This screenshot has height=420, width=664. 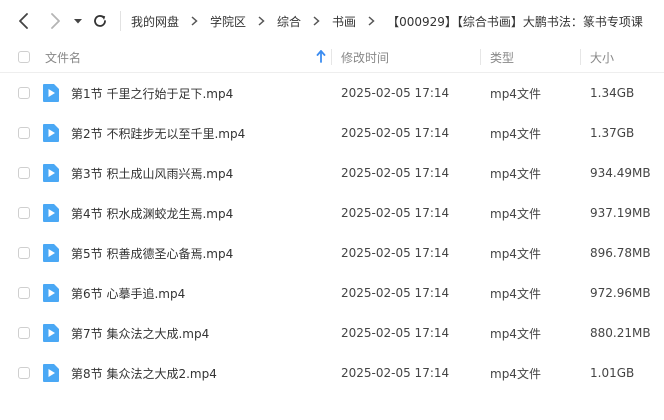 I want to click on caret-down-icon, so click(x=78, y=21).